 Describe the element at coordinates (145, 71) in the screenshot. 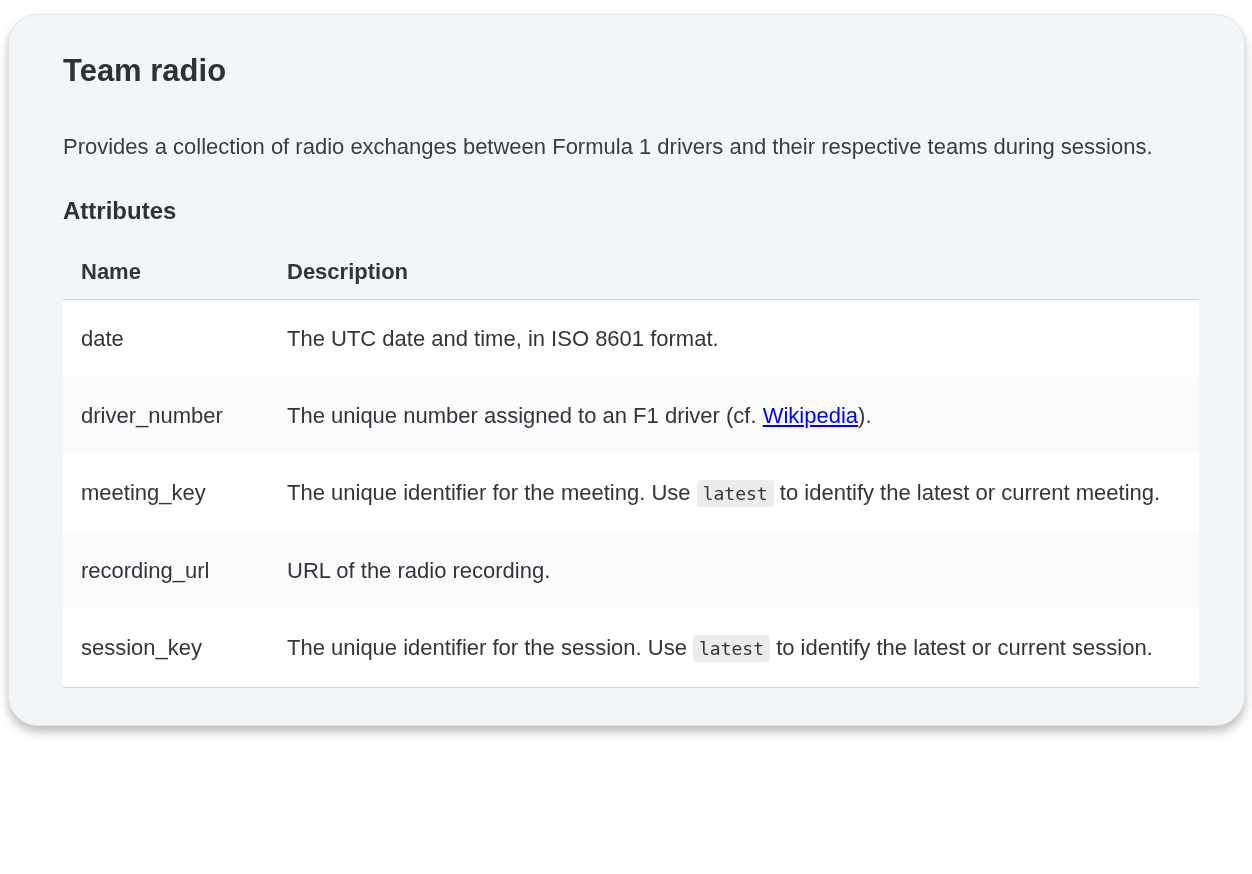

I see `page-title: Team radio` at that location.